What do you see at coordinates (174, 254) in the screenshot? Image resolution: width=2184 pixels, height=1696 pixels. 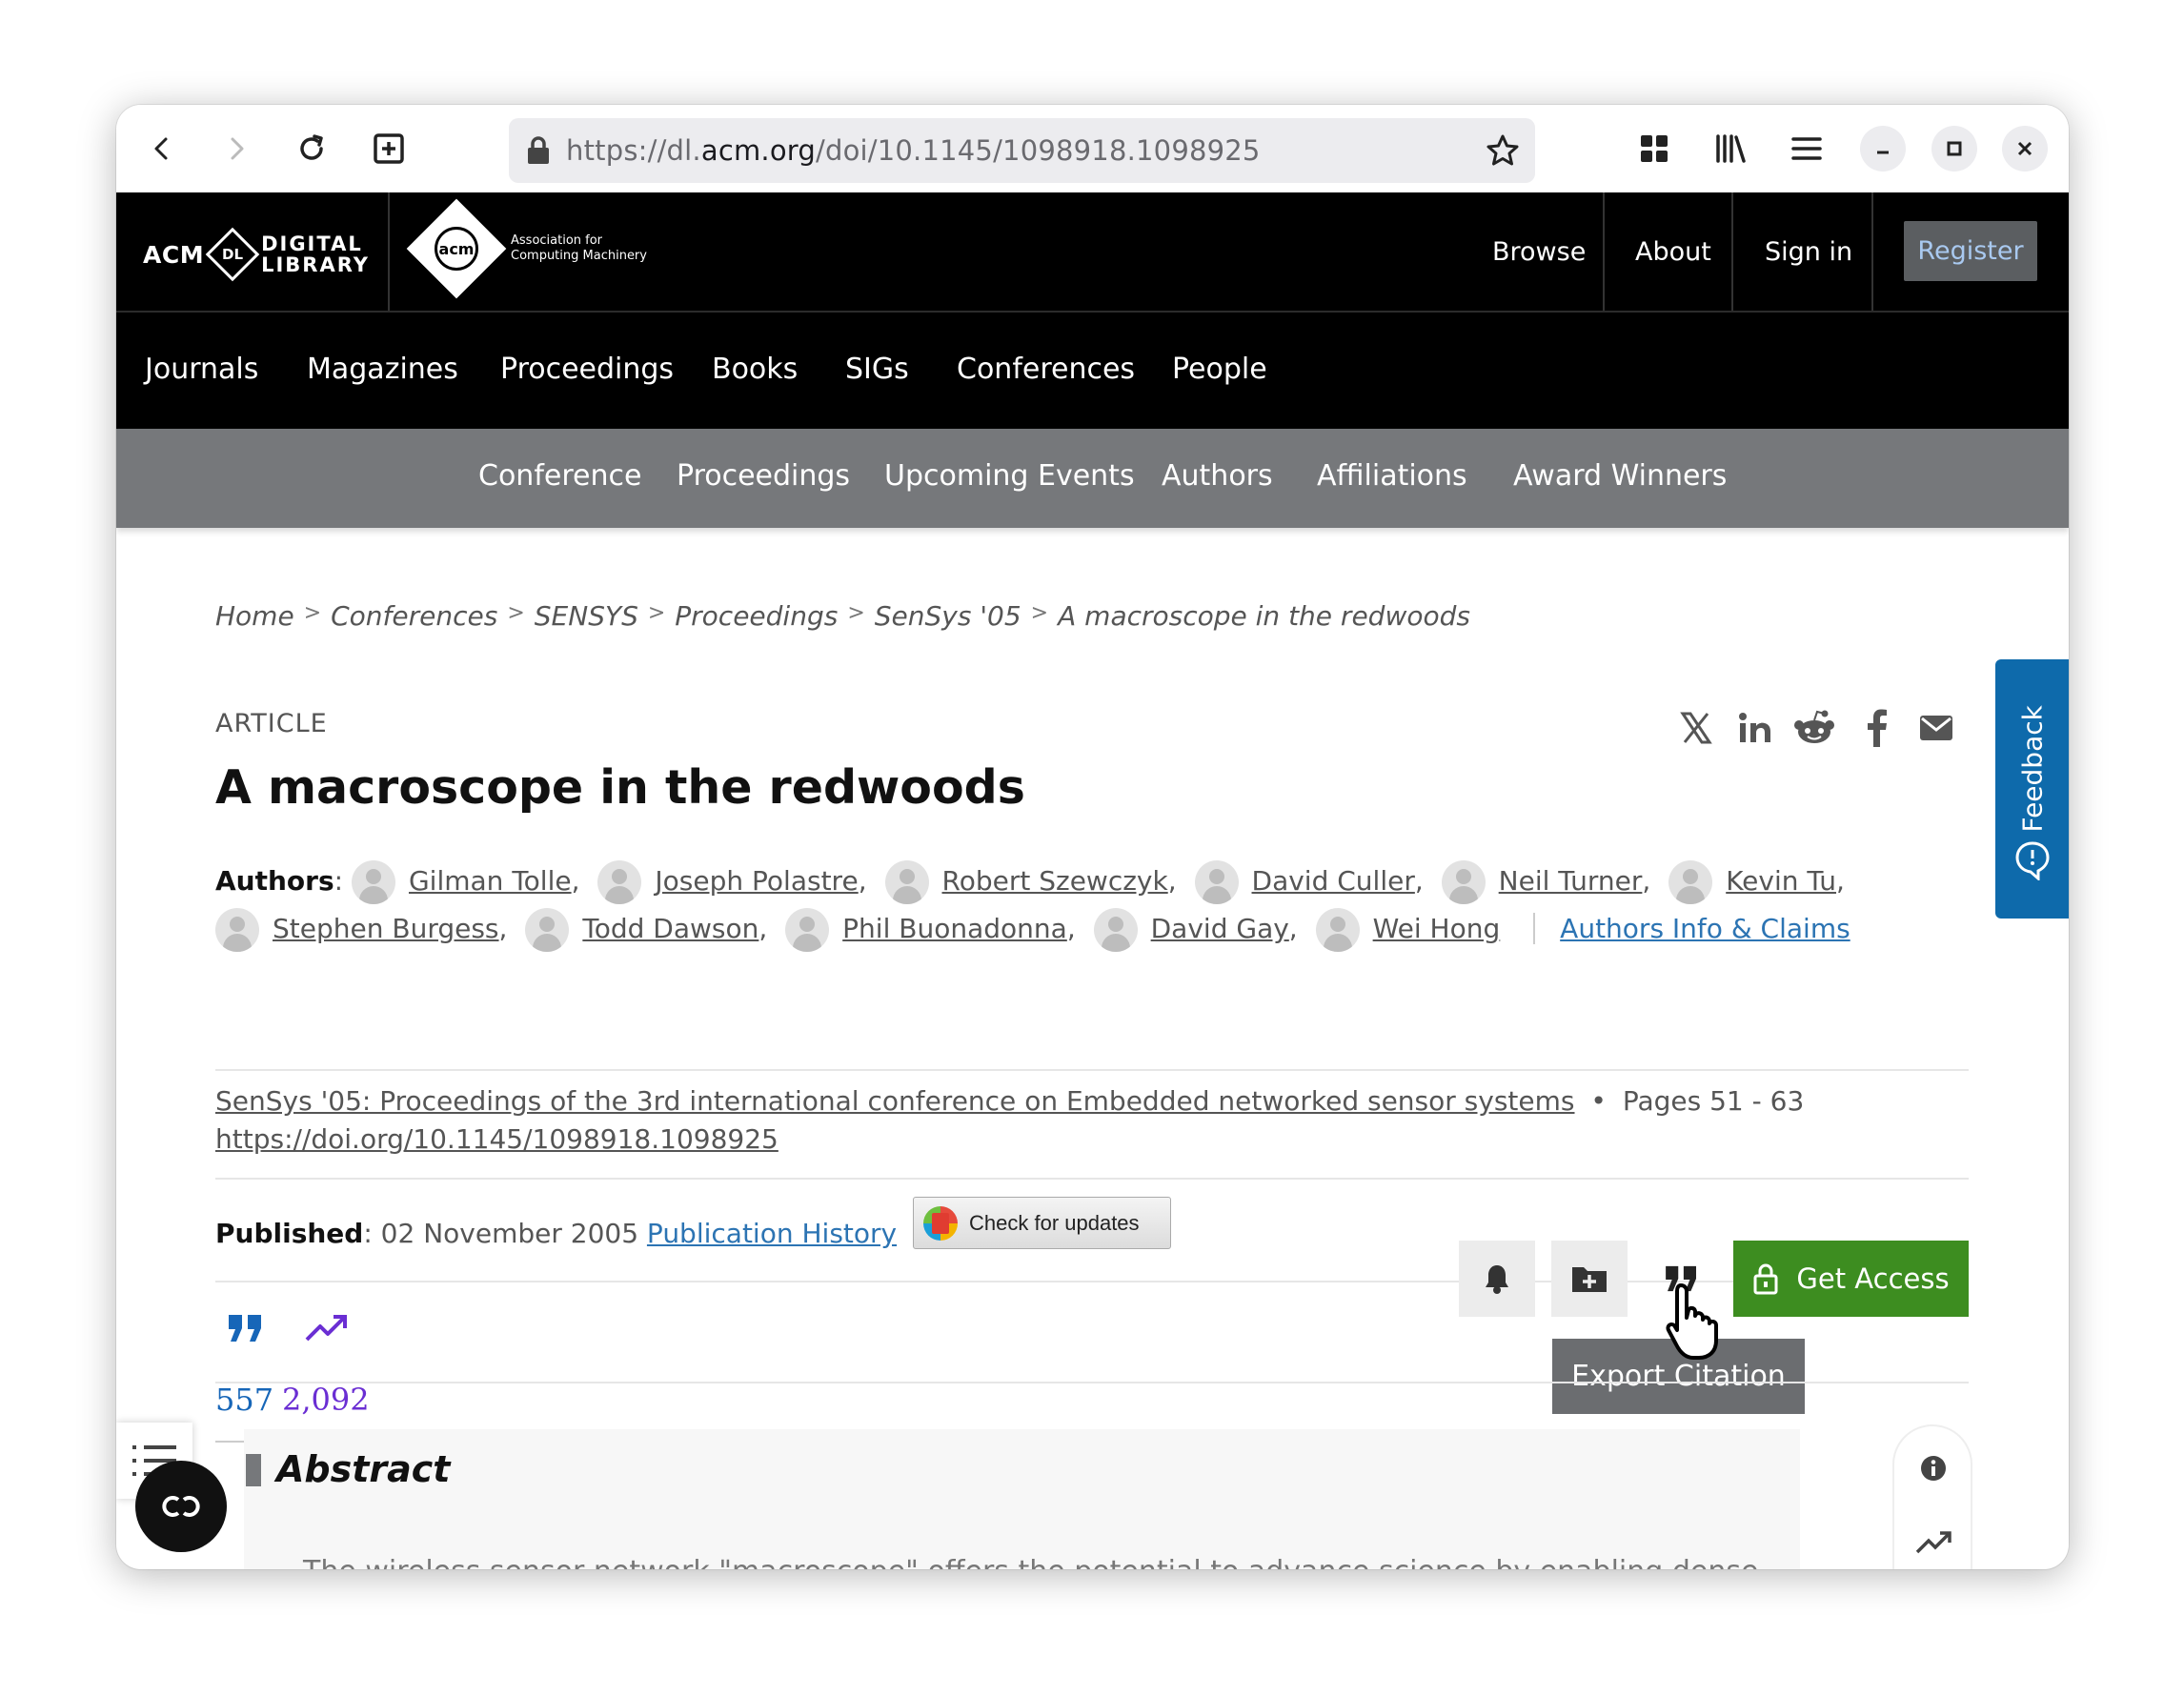 I see `dl-logo-acm: ACM` at bounding box center [174, 254].